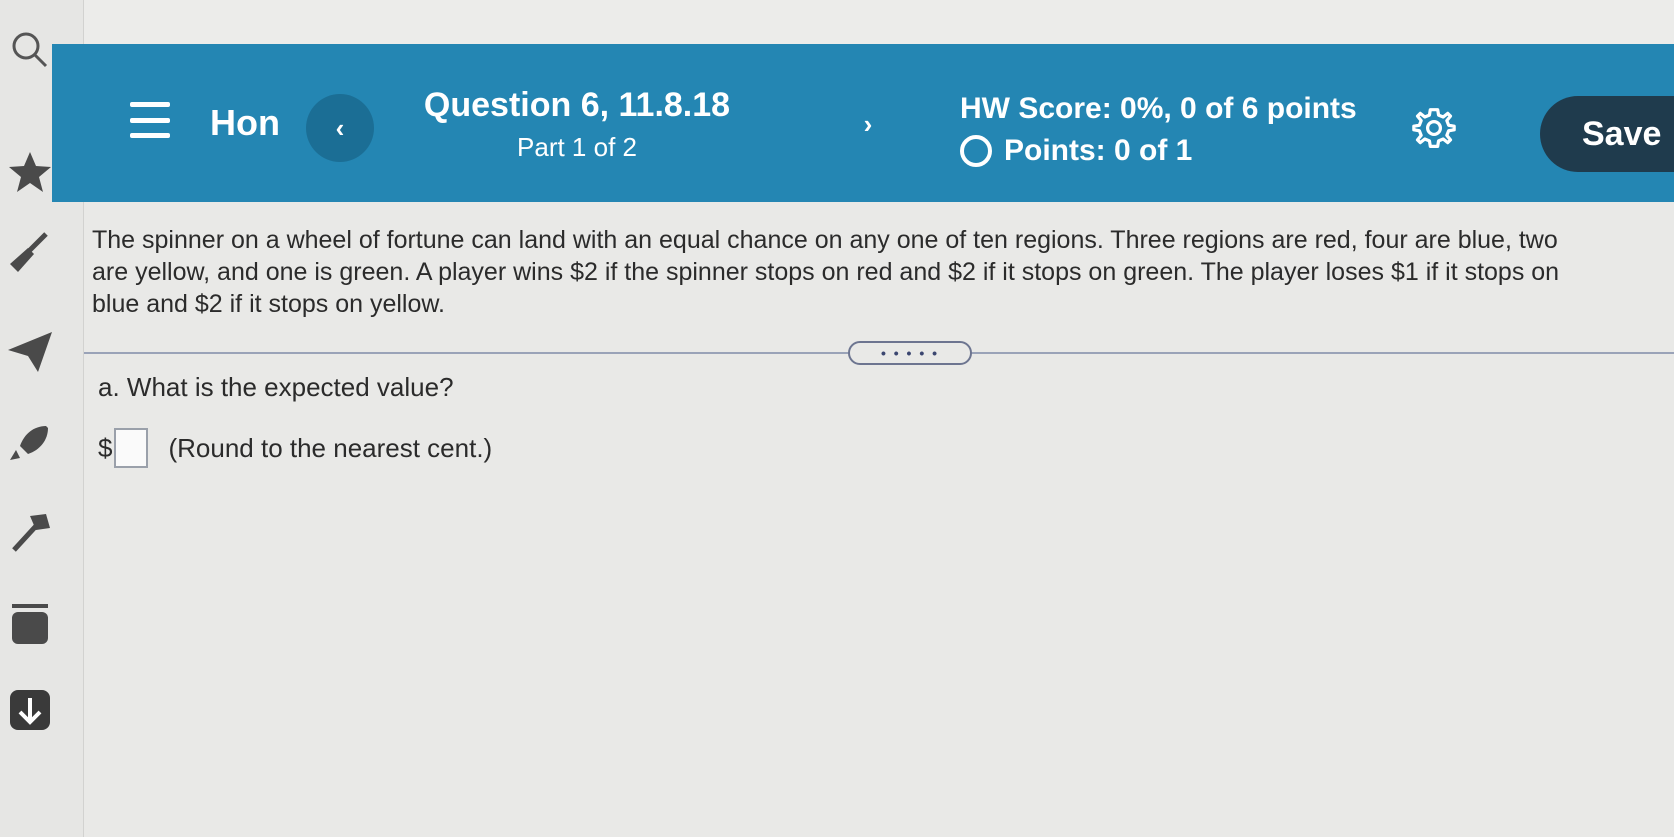 This screenshot has height=837, width=1674. I want to click on previous-question-button: ‹, so click(340, 128).